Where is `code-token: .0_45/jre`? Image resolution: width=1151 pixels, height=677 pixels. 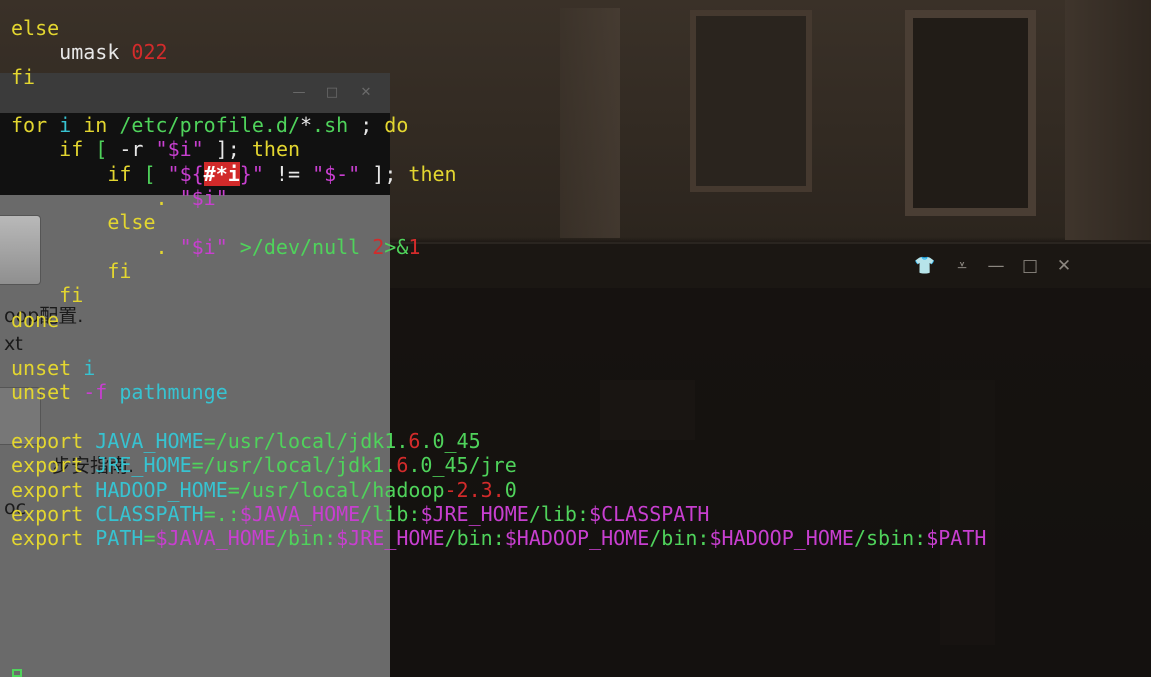
code-token: .0_45/jre is located at coordinates (462, 465).